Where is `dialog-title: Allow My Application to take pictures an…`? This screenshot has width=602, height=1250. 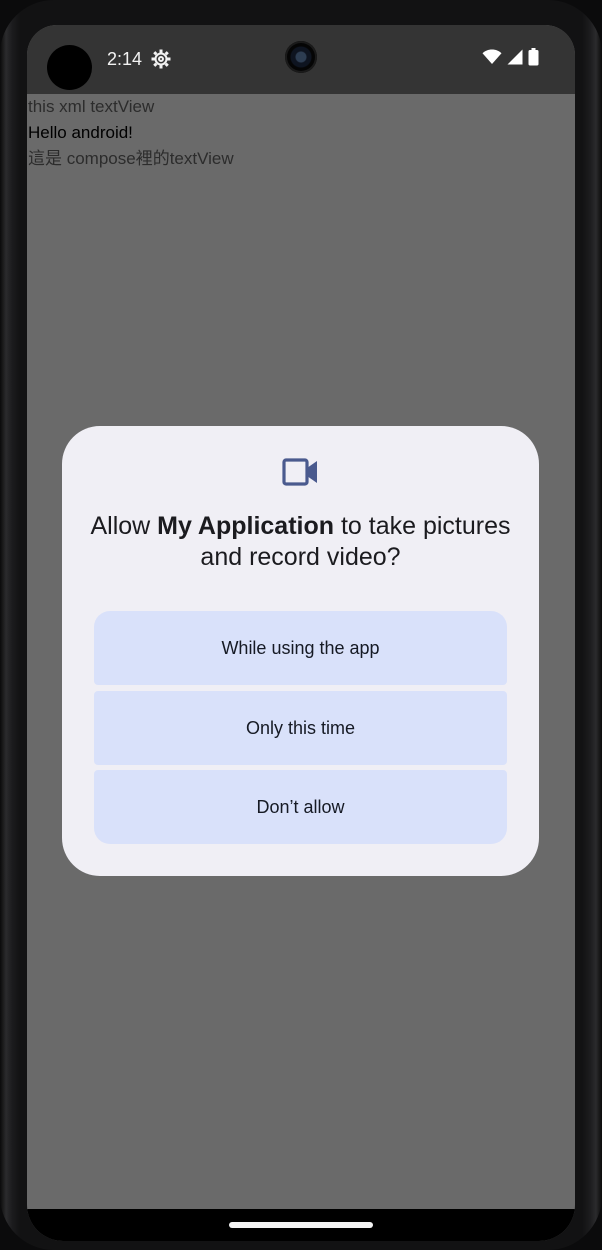
dialog-title: Allow My Application to take pictures an… is located at coordinates (300, 542).